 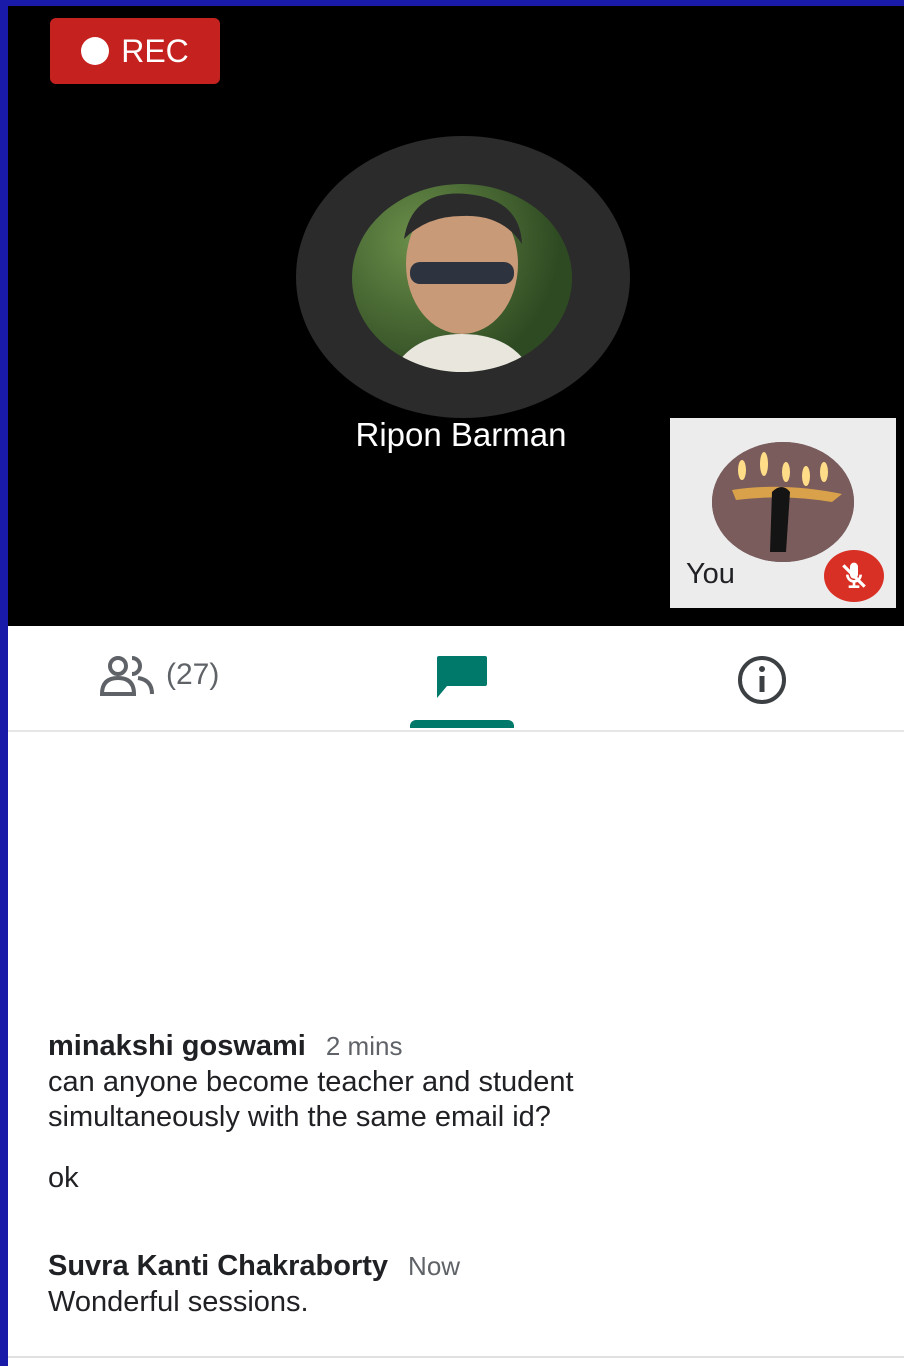 What do you see at coordinates (462, 677) in the screenshot?
I see `chat-icon` at bounding box center [462, 677].